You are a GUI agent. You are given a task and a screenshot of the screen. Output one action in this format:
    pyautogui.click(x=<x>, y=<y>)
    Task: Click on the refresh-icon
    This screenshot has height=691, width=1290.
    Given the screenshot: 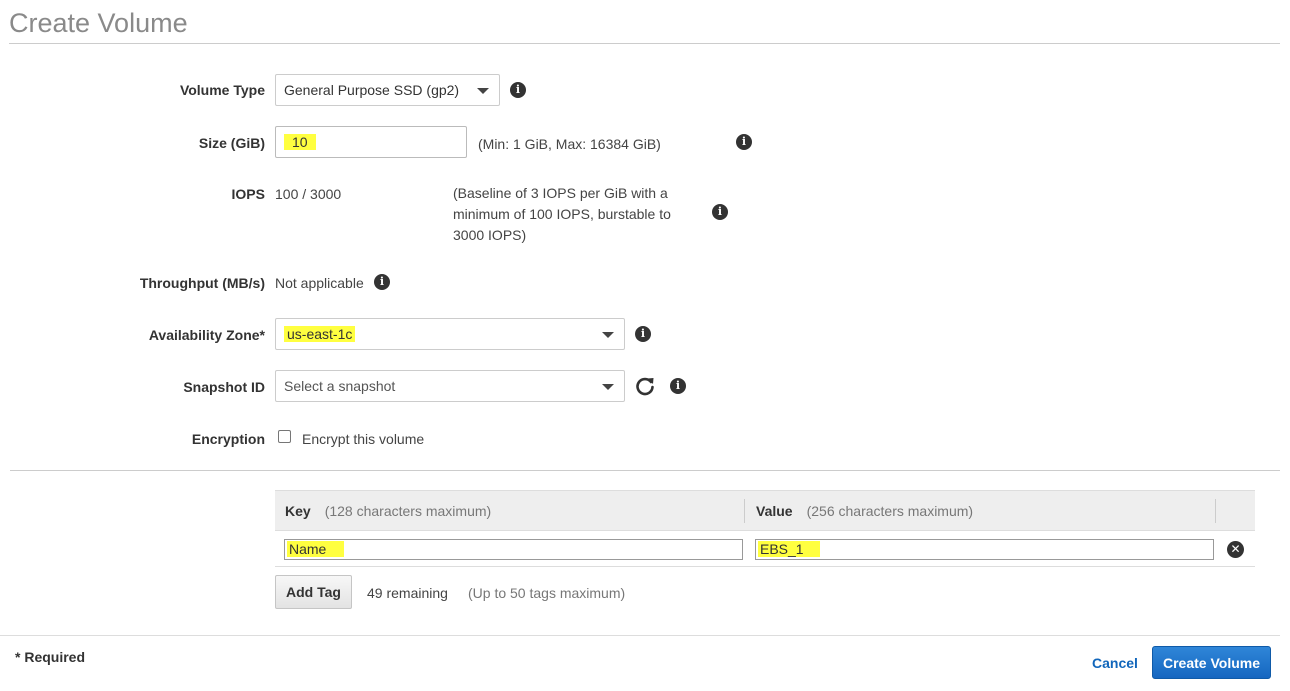 What is the action you would take?
    pyautogui.click(x=645, y=386)
    